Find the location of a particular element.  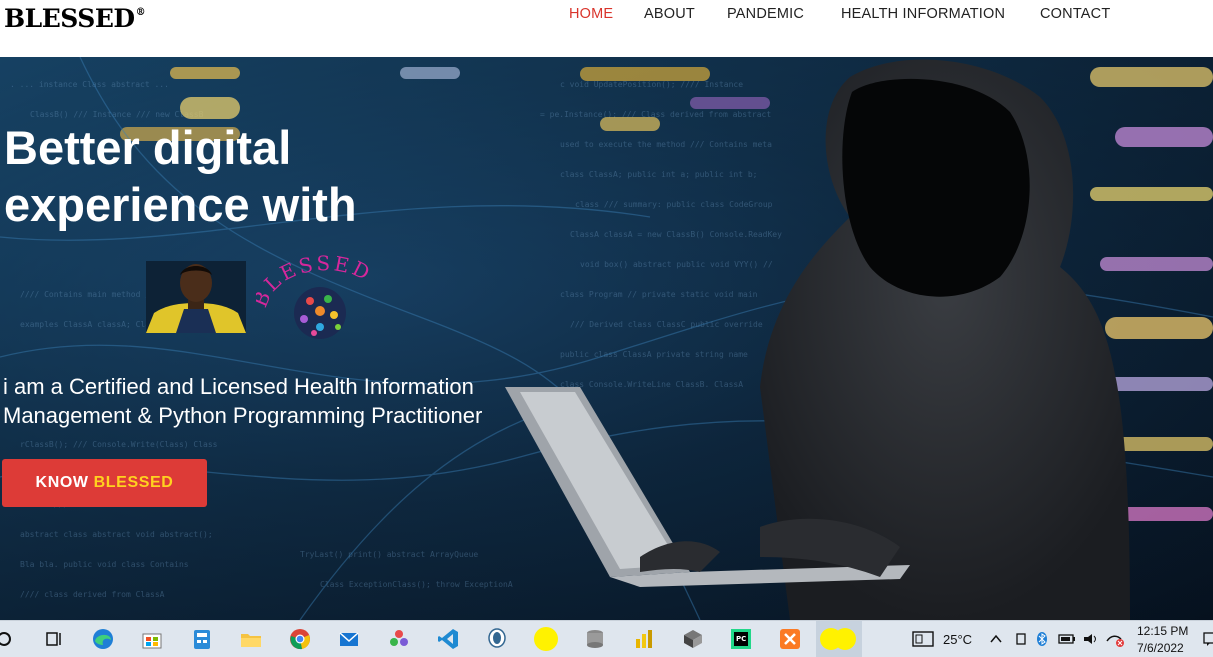

hero-title: Better digital experience with is located at coordinates (284, 176).